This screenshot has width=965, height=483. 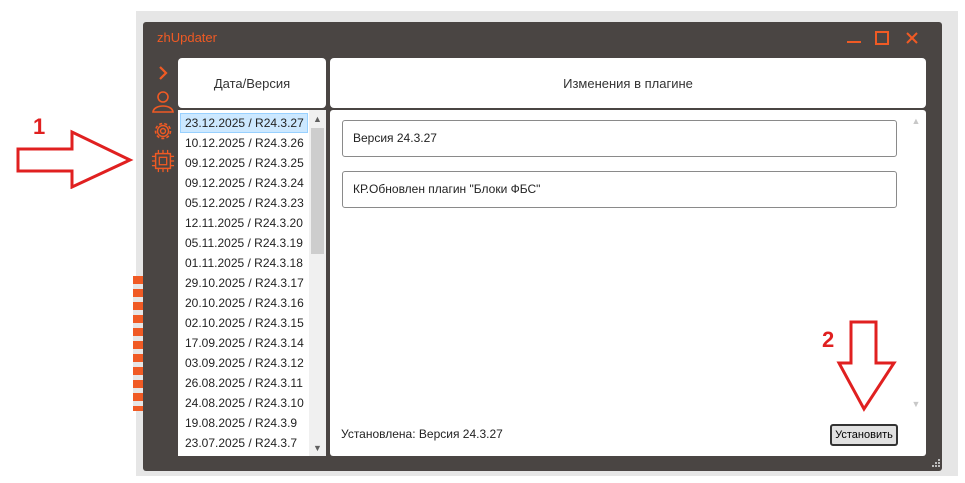 I want to click on change-entry: Версия 24.3.27, so click(x=619, y=138).